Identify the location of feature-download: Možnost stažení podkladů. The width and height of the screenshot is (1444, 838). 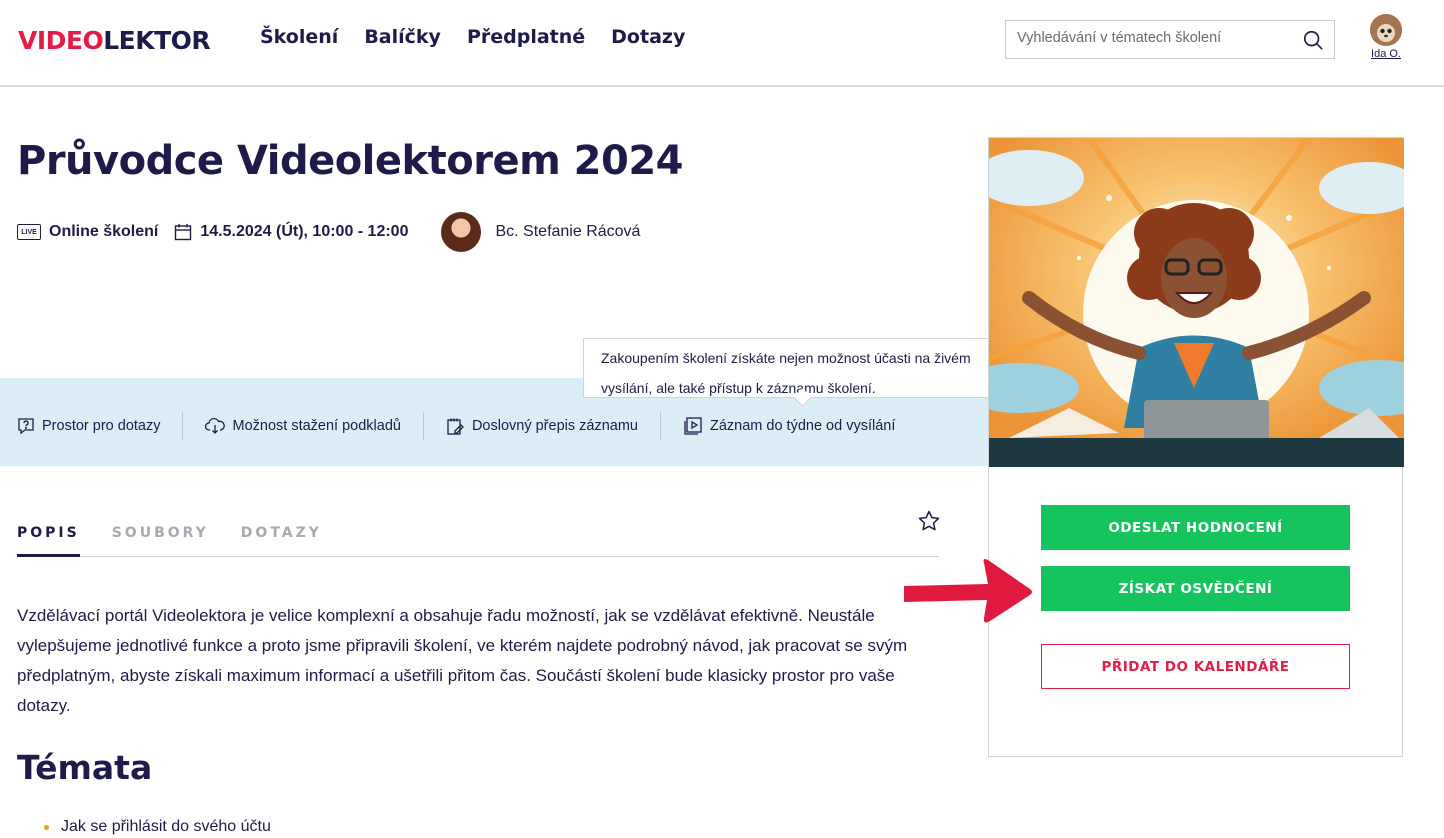
(303, 426).